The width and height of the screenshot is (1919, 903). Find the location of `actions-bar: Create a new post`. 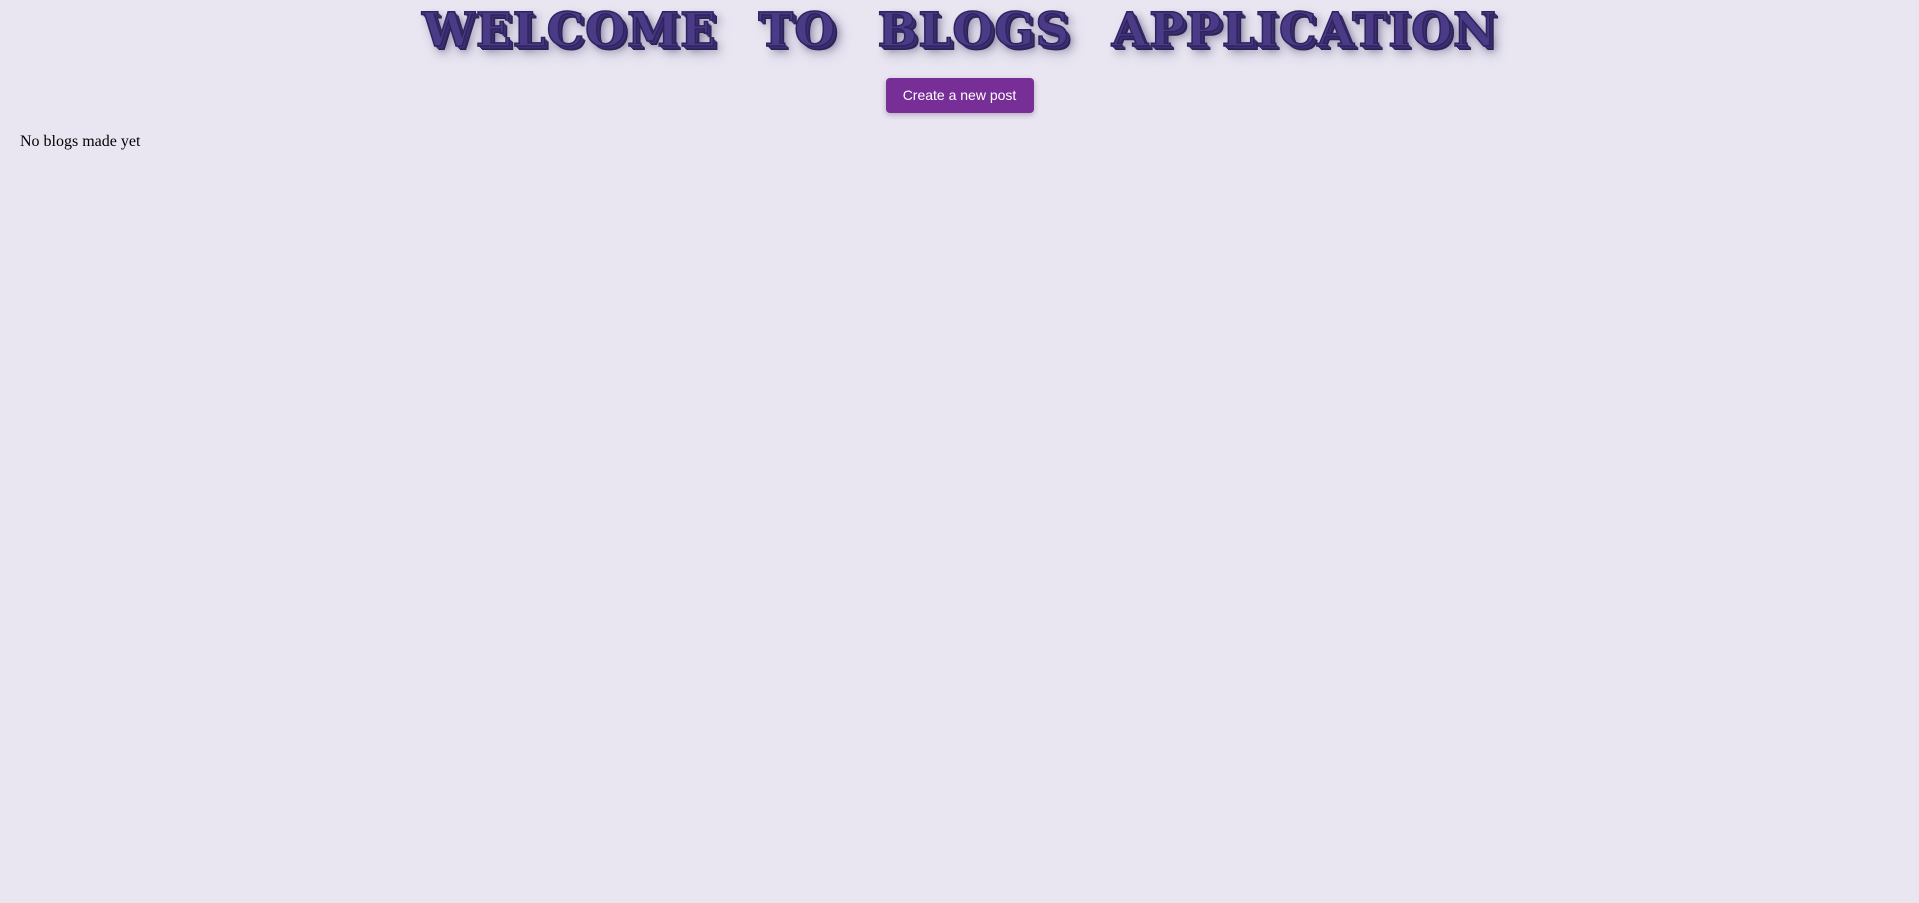

actions-bar: Create a new post is located at coordinates (959, 95).